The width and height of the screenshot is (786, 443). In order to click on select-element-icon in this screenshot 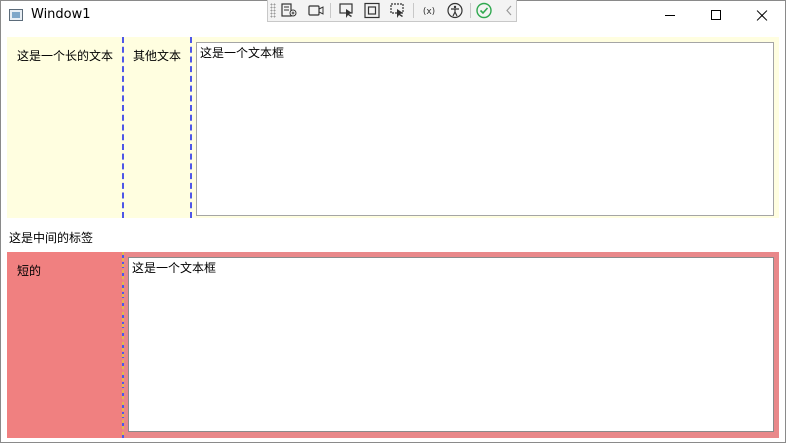, I will do `click(347, 10)`.